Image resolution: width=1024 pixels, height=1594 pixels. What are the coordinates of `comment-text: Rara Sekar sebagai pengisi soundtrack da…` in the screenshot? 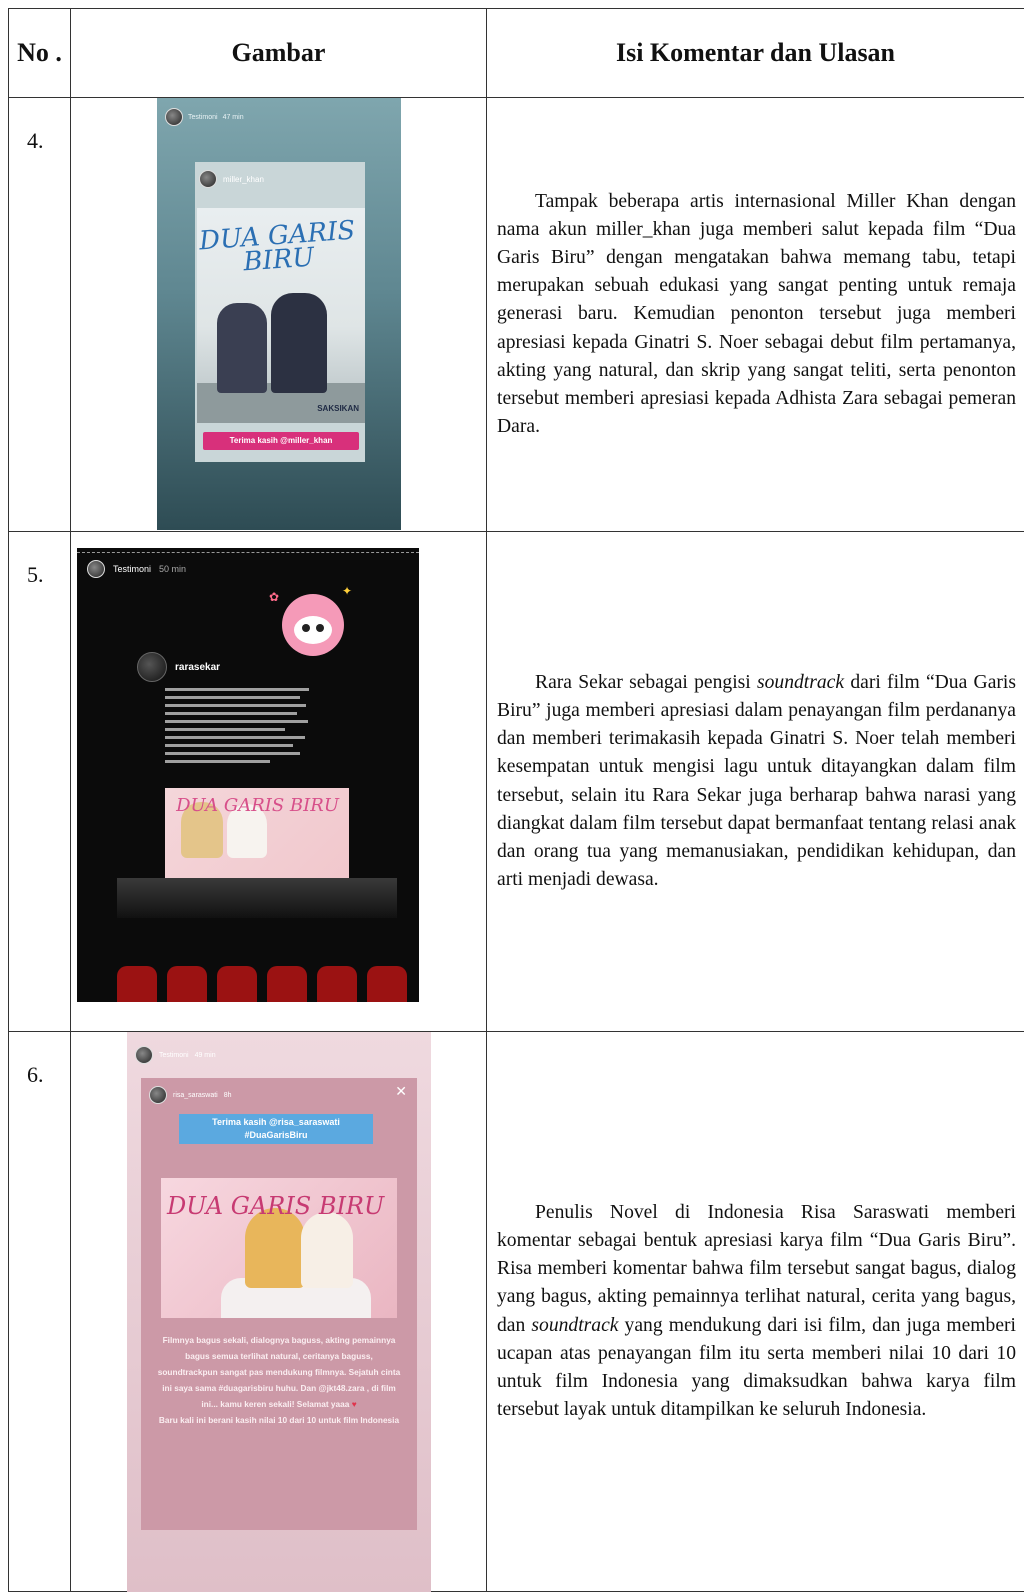 It's located at (756, 781).